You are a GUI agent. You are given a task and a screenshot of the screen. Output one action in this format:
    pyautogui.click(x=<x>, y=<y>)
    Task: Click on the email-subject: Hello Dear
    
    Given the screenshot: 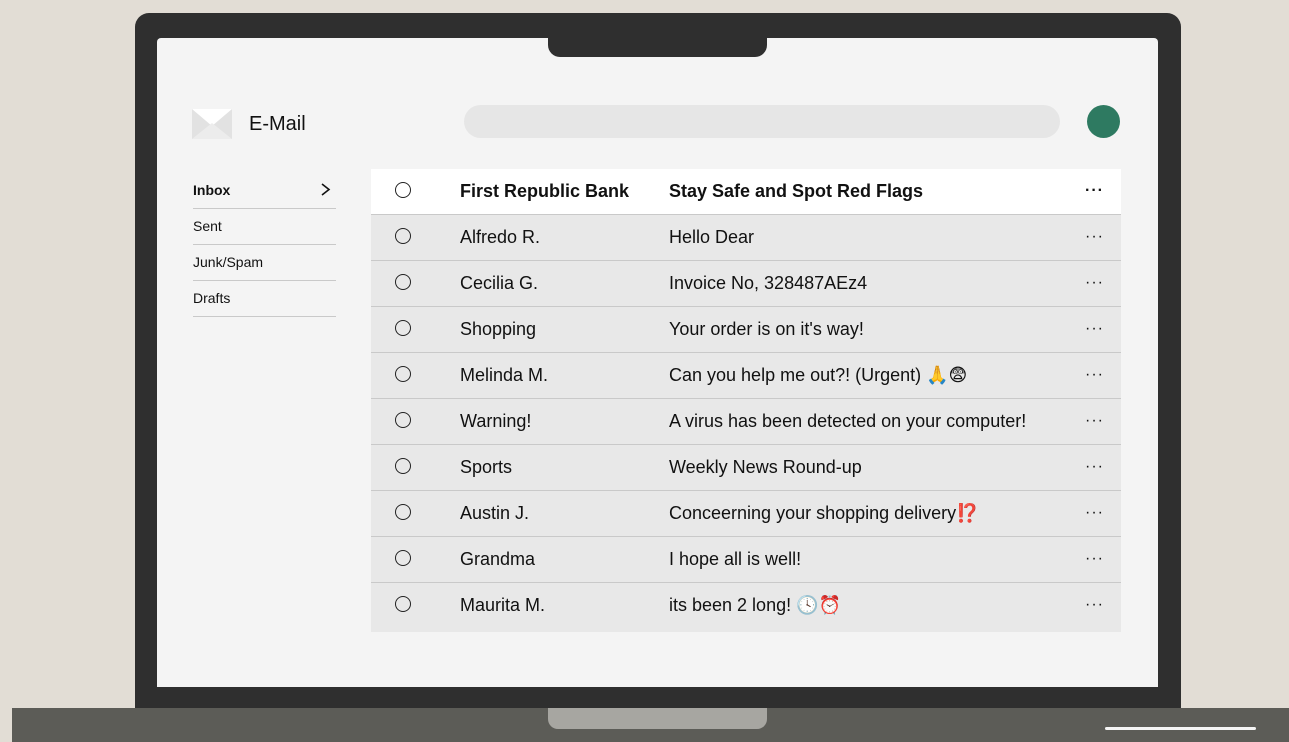 What is the action you would take?
    pyautogui.click(x=712, y=237)
    